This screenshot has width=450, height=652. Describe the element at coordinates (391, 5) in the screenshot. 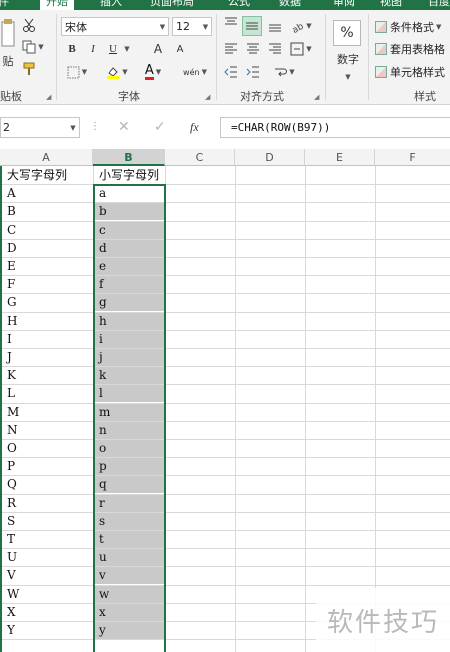

I see `tab-view: 视图` at that location.